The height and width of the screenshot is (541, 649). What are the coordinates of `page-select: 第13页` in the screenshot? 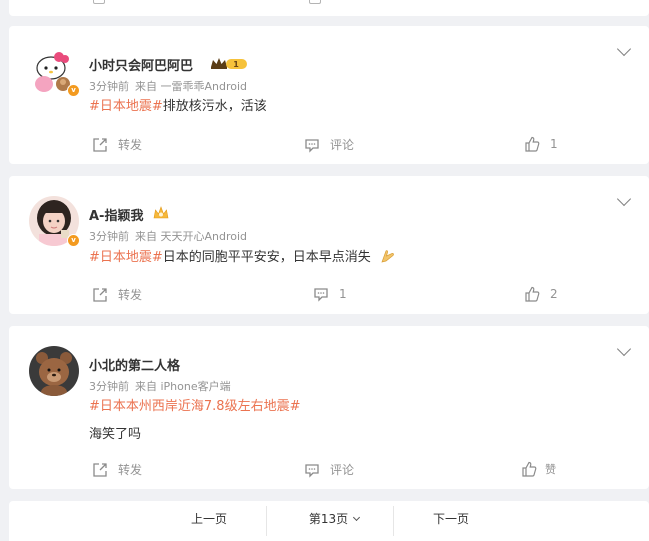 It's located at (334, 521).